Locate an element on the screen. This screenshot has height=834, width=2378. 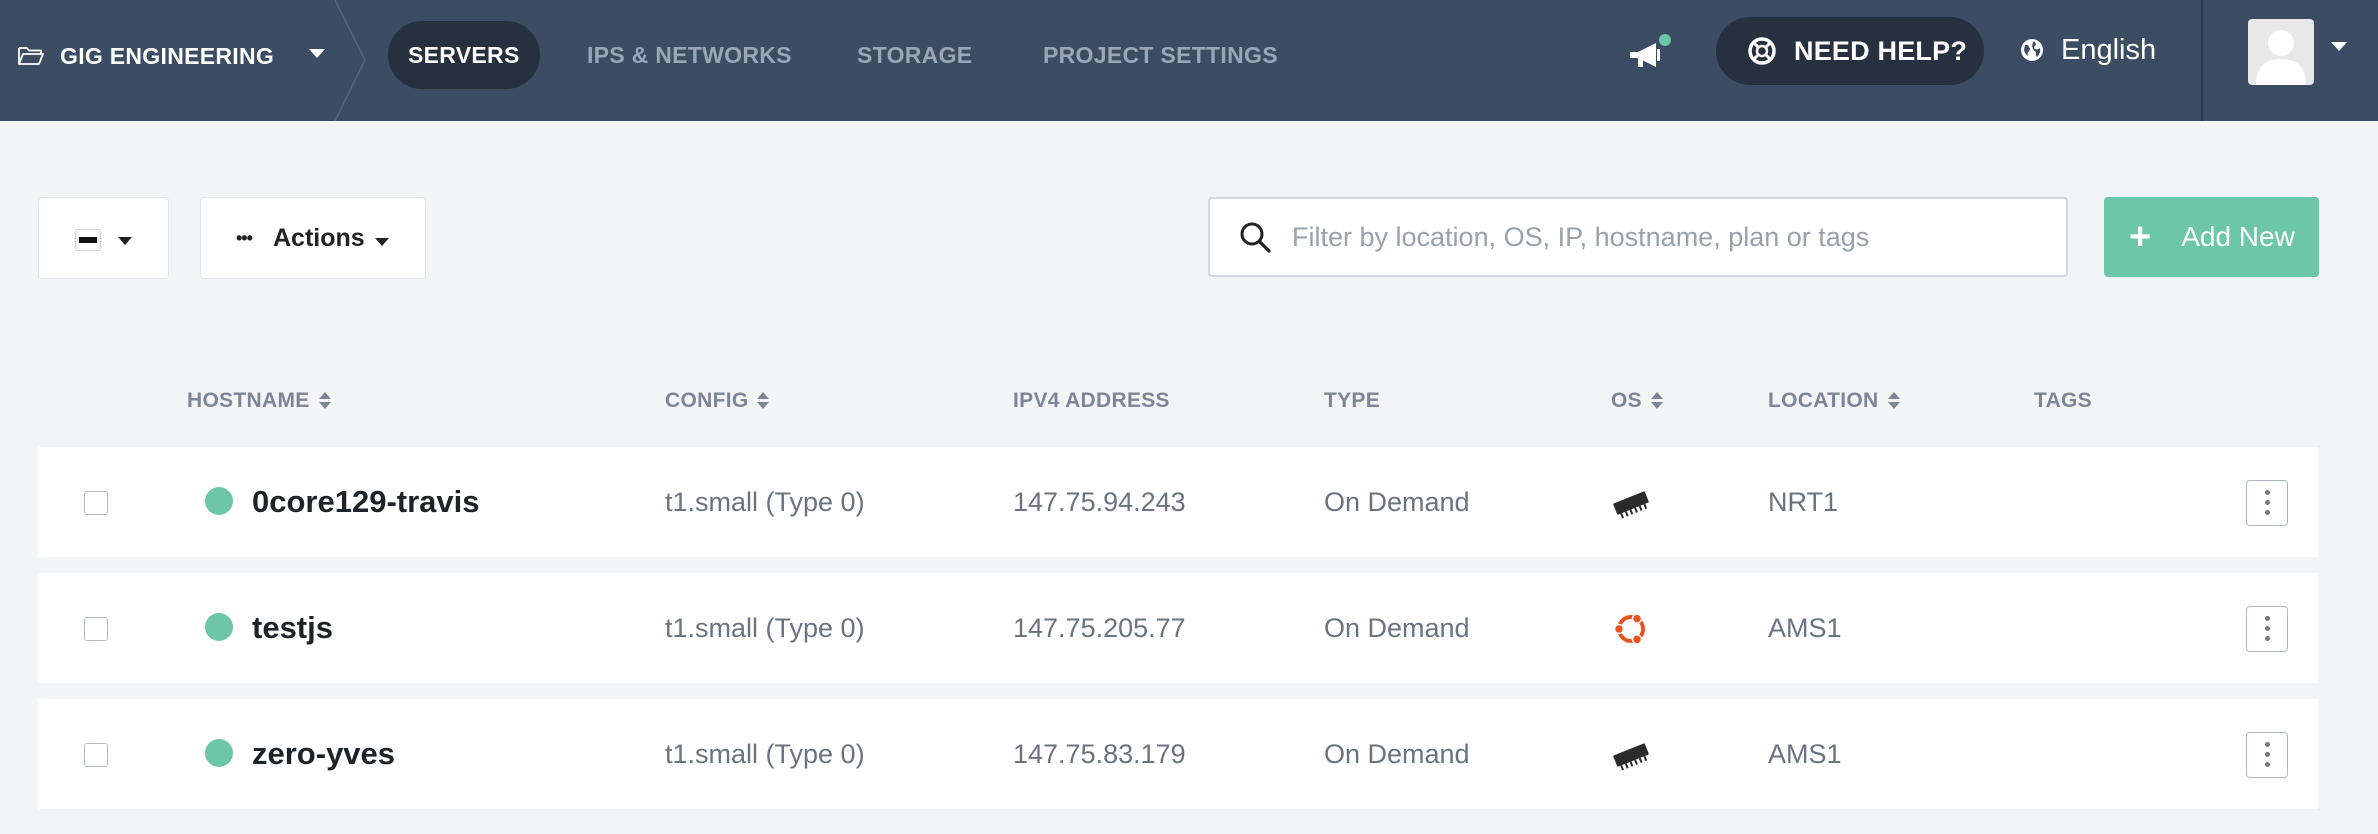
hostname-link: 0core129-travis is located at coordinates (366, 502).